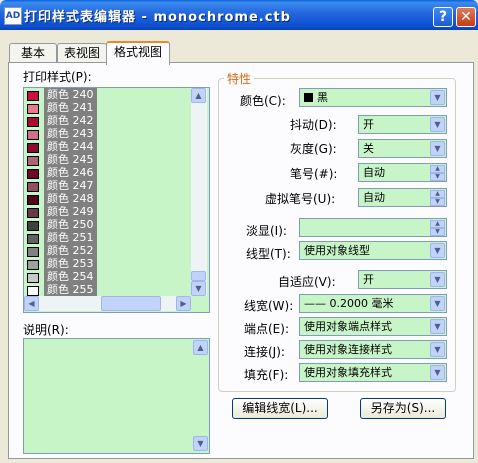 Image resolution: width=478 pixels, height=463 pixels. I want to click on endstyle-select: 使用对象端点样式 ▼, so click(373, 326).